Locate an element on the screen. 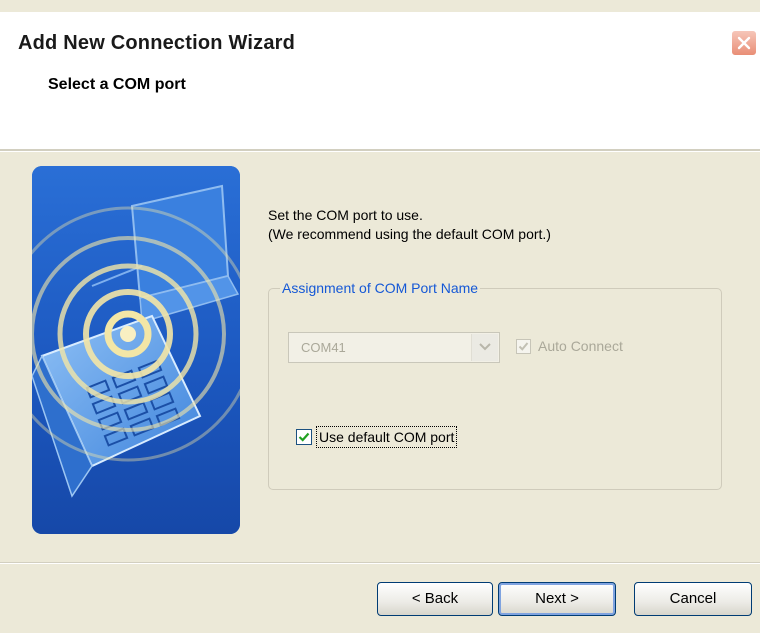  title-bar: Add New Connection Wizard is located at coordinates (380, 37).